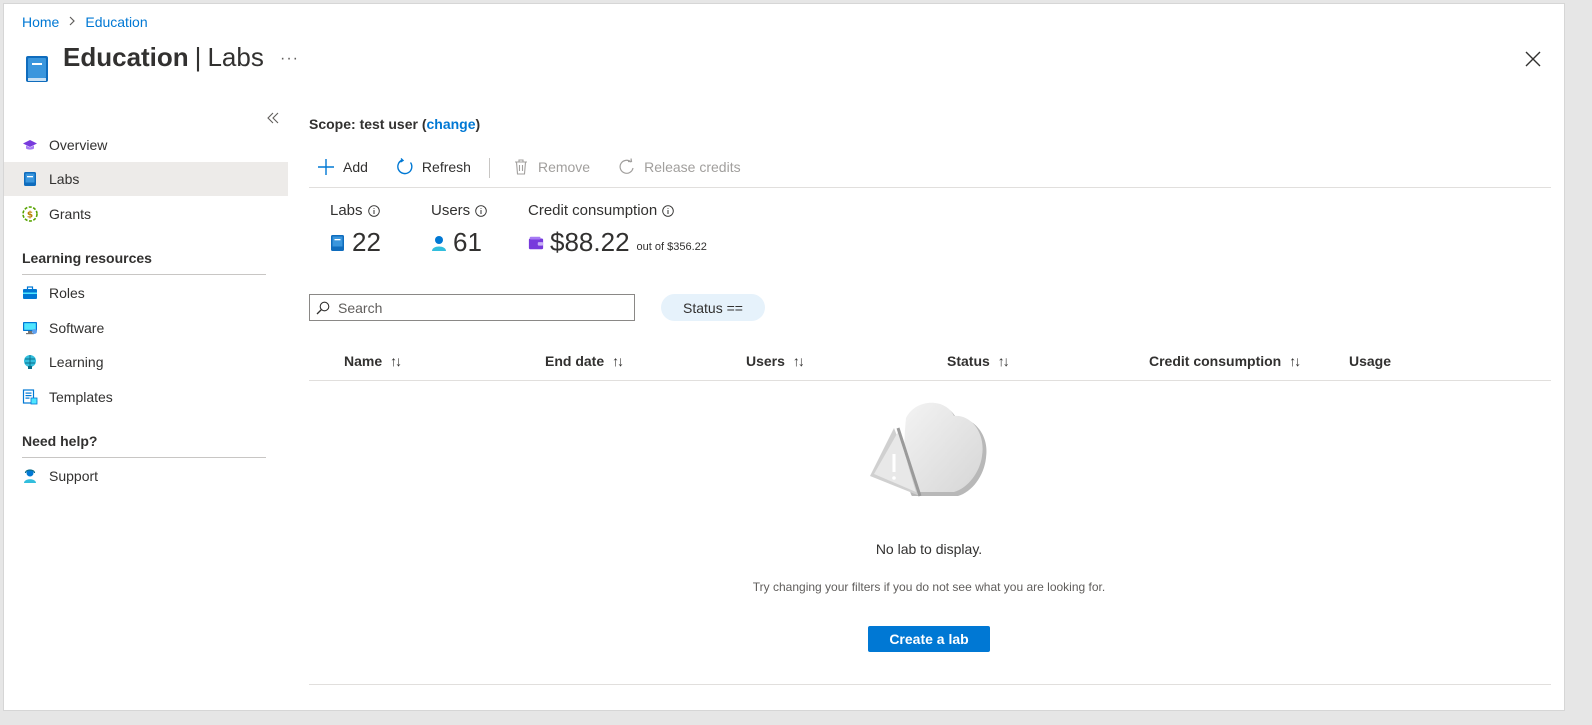  Describe the element at coordinates (76, 362) in the screenshot. I see `sidebar-item-label: Learning` at that location.